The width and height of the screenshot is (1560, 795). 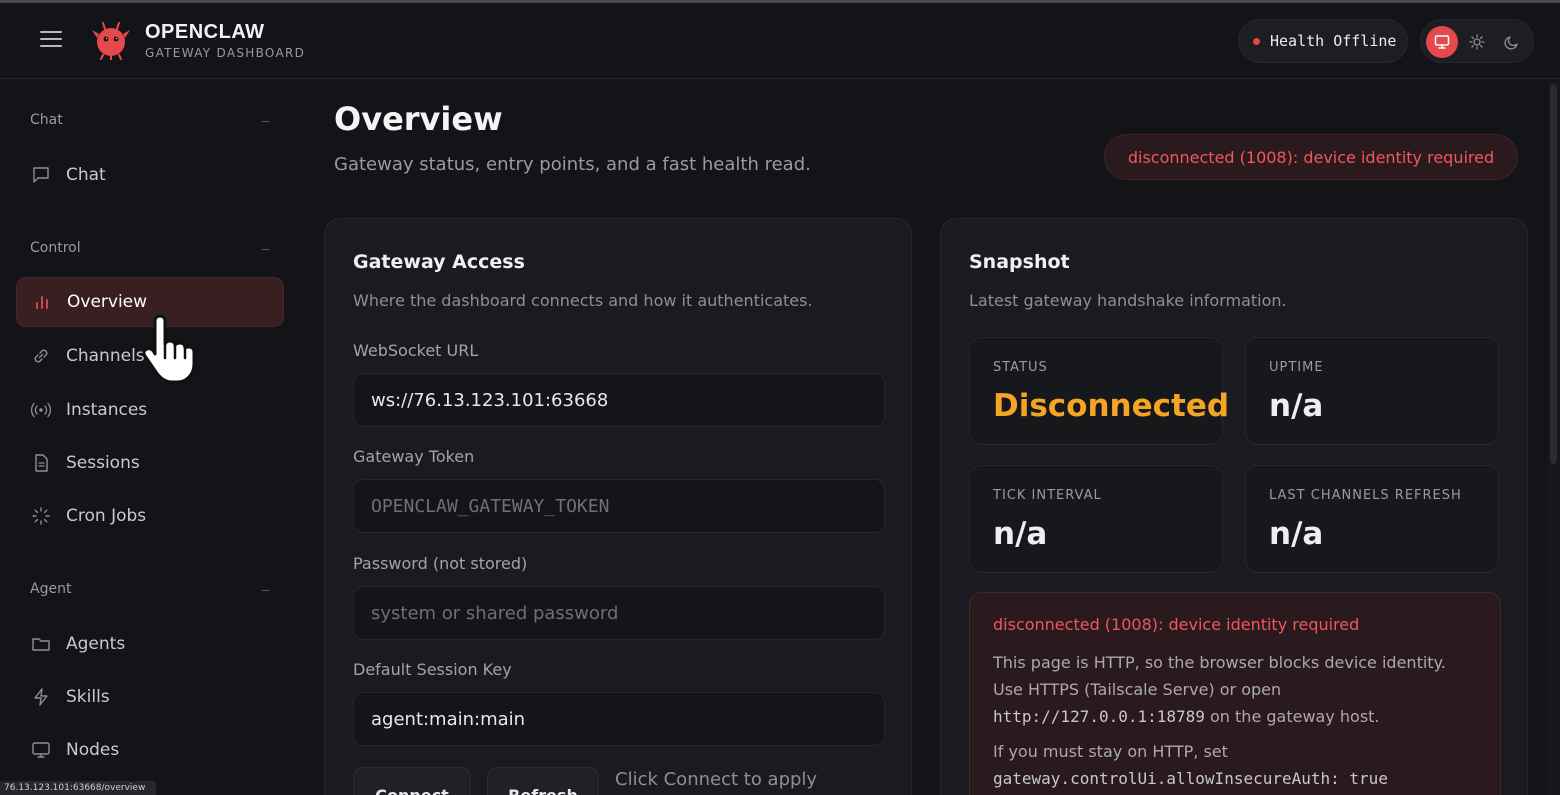 What do you see at coordinates (41, 356) in the screenshot?
I see `link-icon` at bounding box center [41, 356].